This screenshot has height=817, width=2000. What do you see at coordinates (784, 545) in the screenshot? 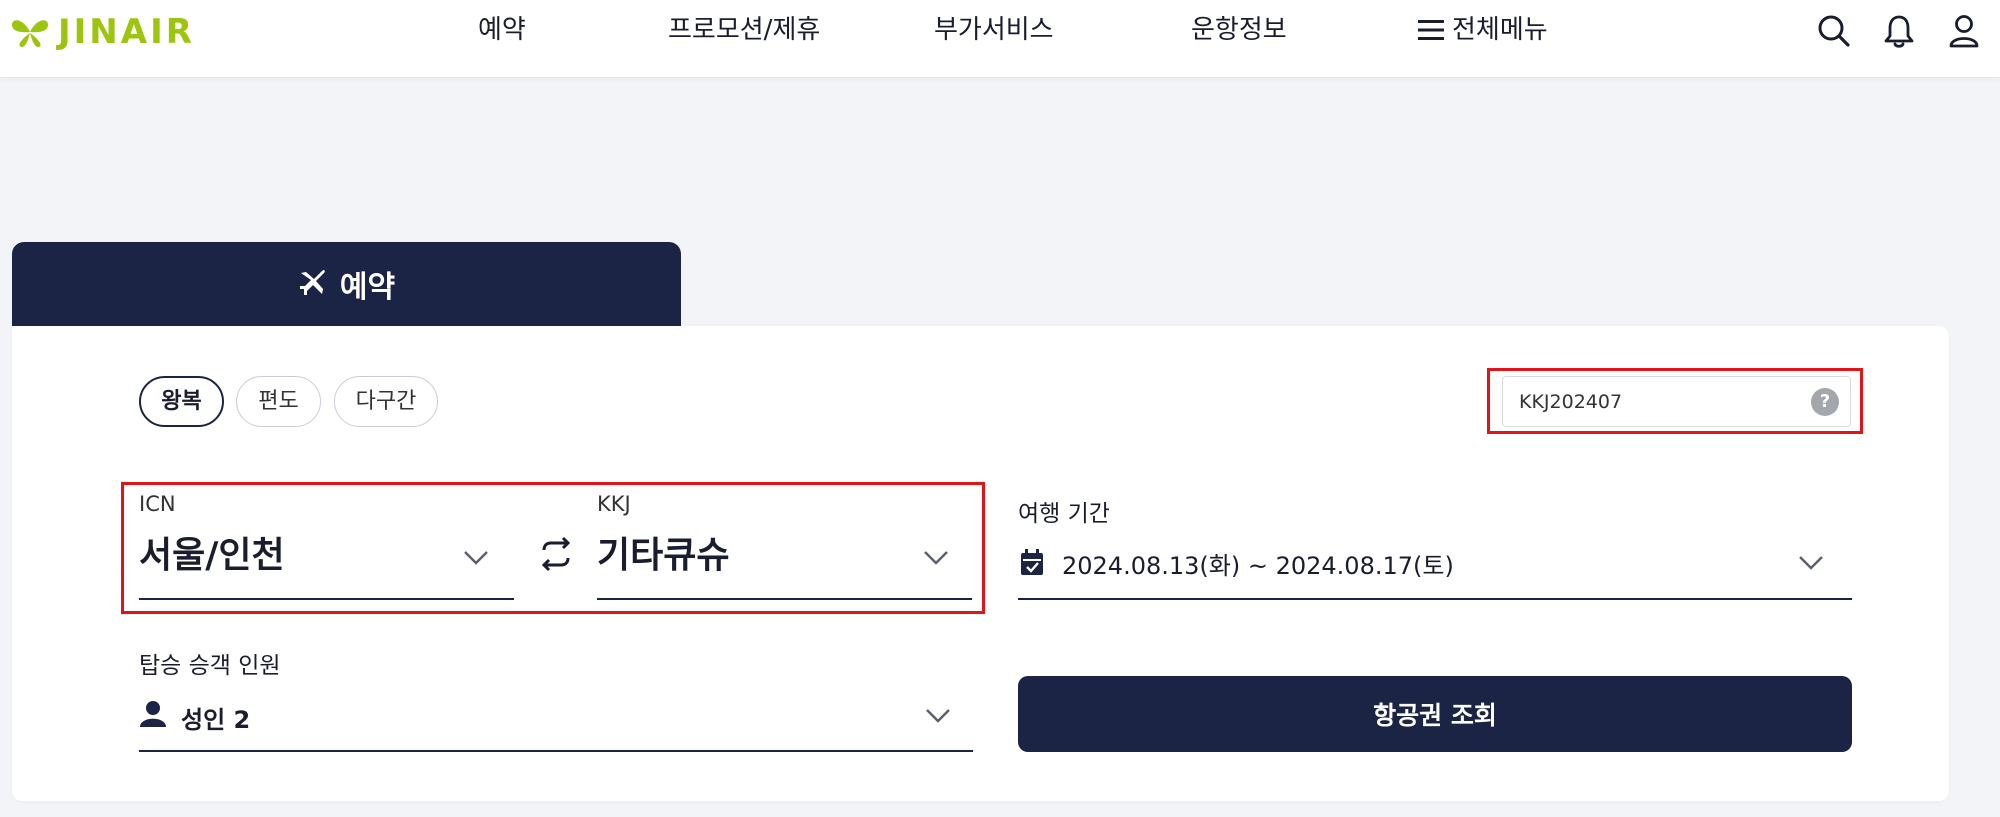
I see `destination-selector: KKJ 기타큐슈` at bounding box center [784, 545].